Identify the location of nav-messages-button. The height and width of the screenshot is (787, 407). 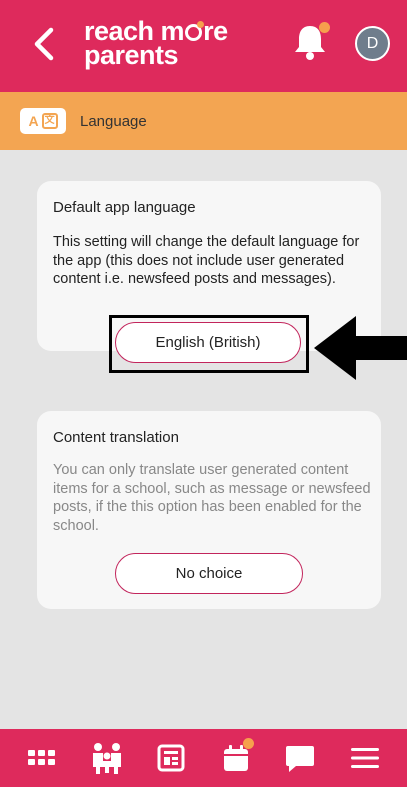
(300, 758).